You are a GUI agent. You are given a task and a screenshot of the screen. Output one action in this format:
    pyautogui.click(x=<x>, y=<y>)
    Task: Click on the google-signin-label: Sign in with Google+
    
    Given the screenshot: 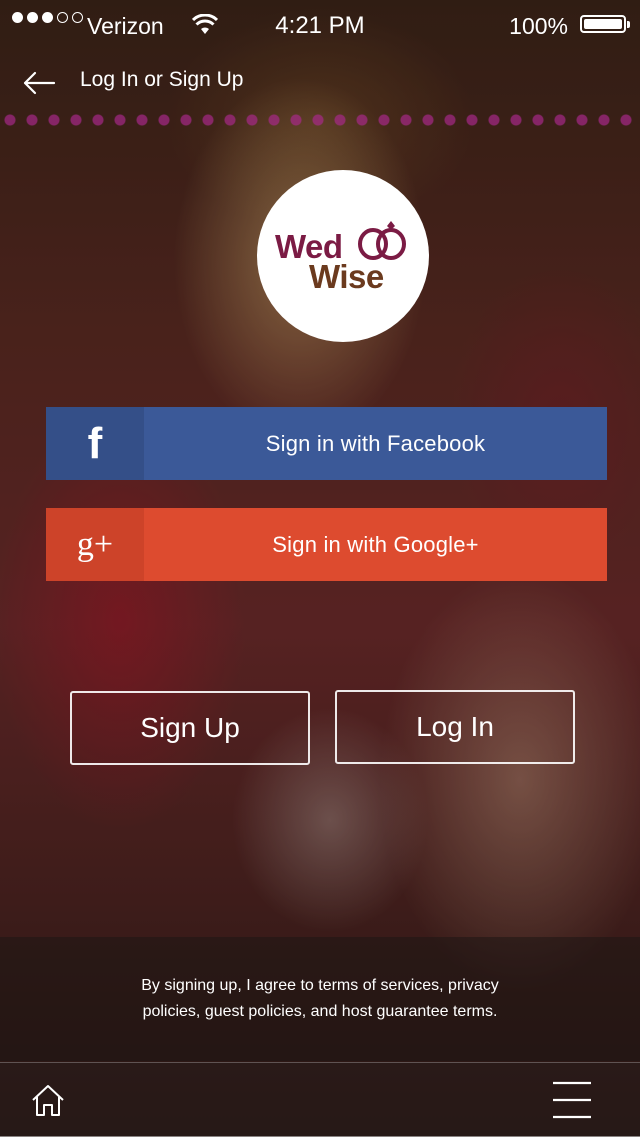 What is the action you would take?
    pyautogui.click(x=375, y=544)
    